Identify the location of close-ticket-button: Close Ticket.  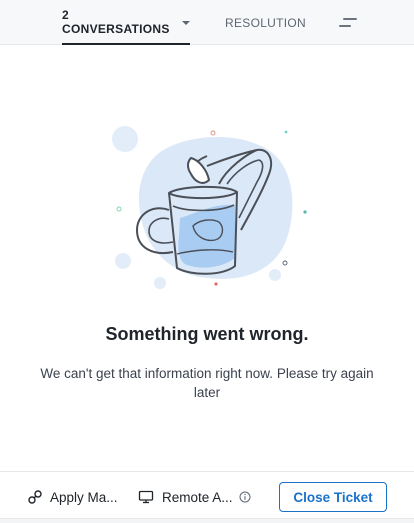
(333, 497).